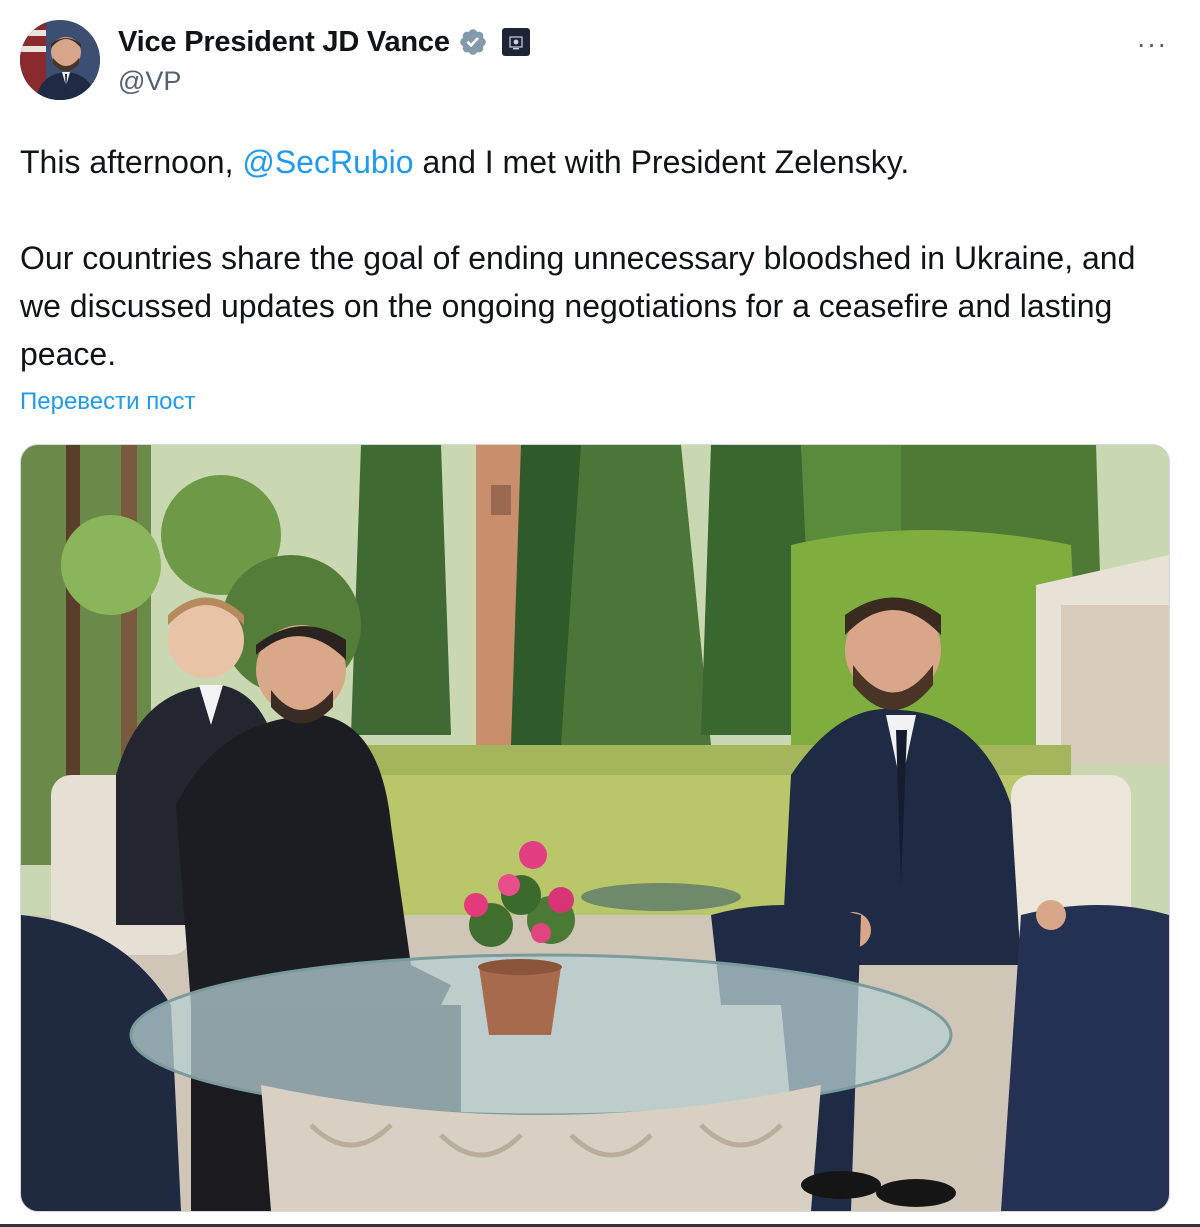  What do you see at coordinates (661, 162) in the screenshot?
I see `post-text-rest: and I met with President Zelensky.` at bounding box center [661, 162].